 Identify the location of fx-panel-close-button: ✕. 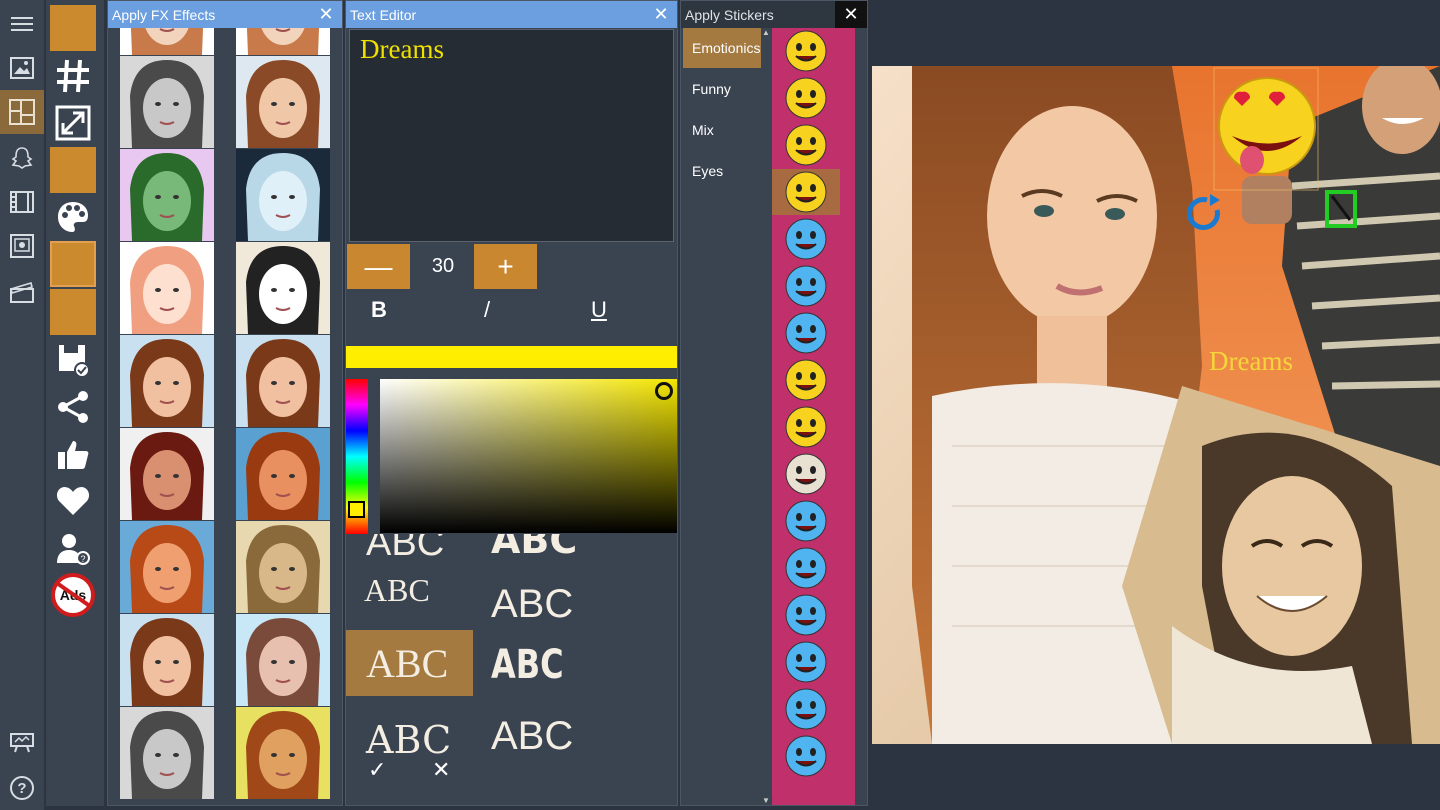
(326, 14).